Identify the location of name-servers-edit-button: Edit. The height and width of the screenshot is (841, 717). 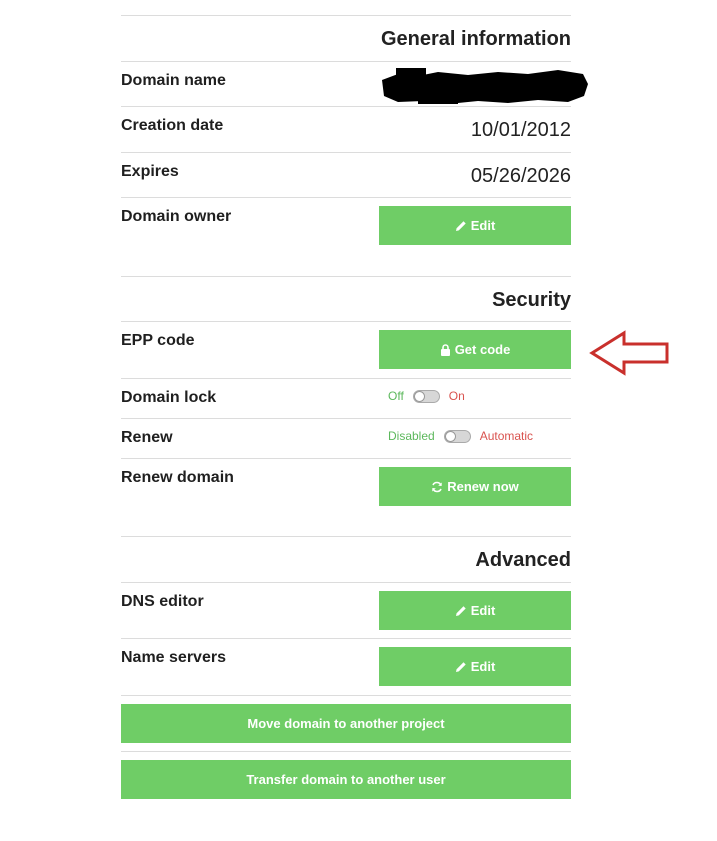
(475, 666).